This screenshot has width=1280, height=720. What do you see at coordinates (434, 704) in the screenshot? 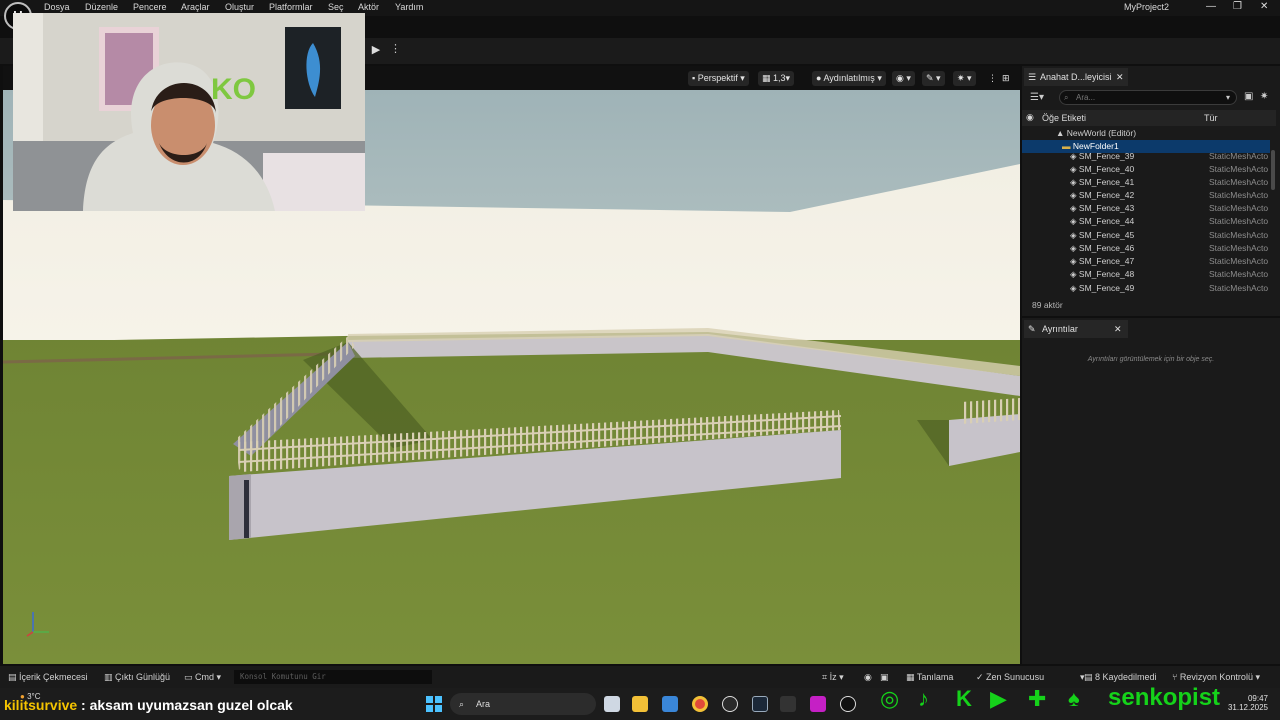
I see `windows-start-icon` at bounding box center [434, 704].